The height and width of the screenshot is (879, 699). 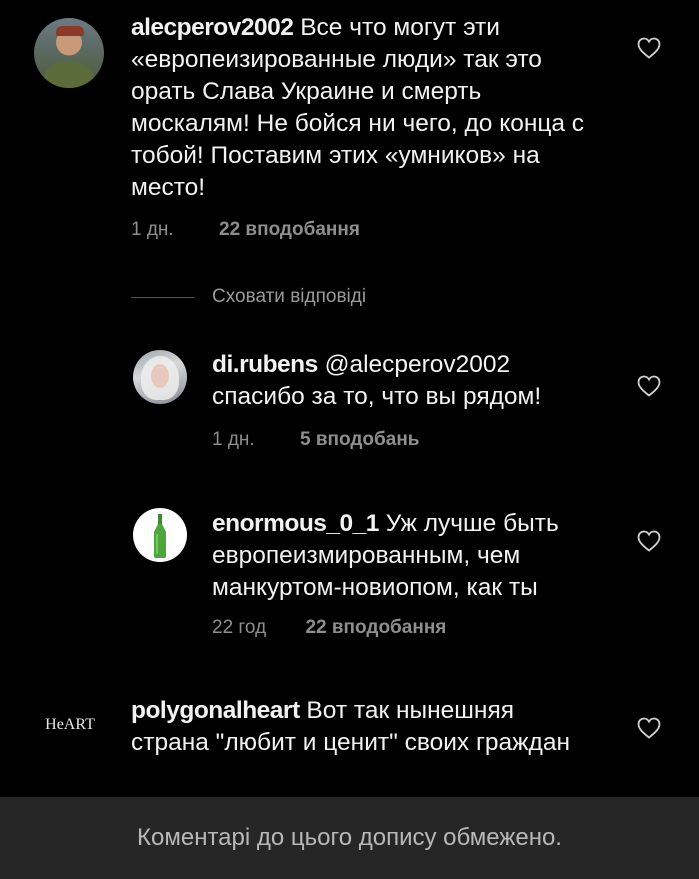 I want to click on avatar: HeART, so click(x=70, y=725).